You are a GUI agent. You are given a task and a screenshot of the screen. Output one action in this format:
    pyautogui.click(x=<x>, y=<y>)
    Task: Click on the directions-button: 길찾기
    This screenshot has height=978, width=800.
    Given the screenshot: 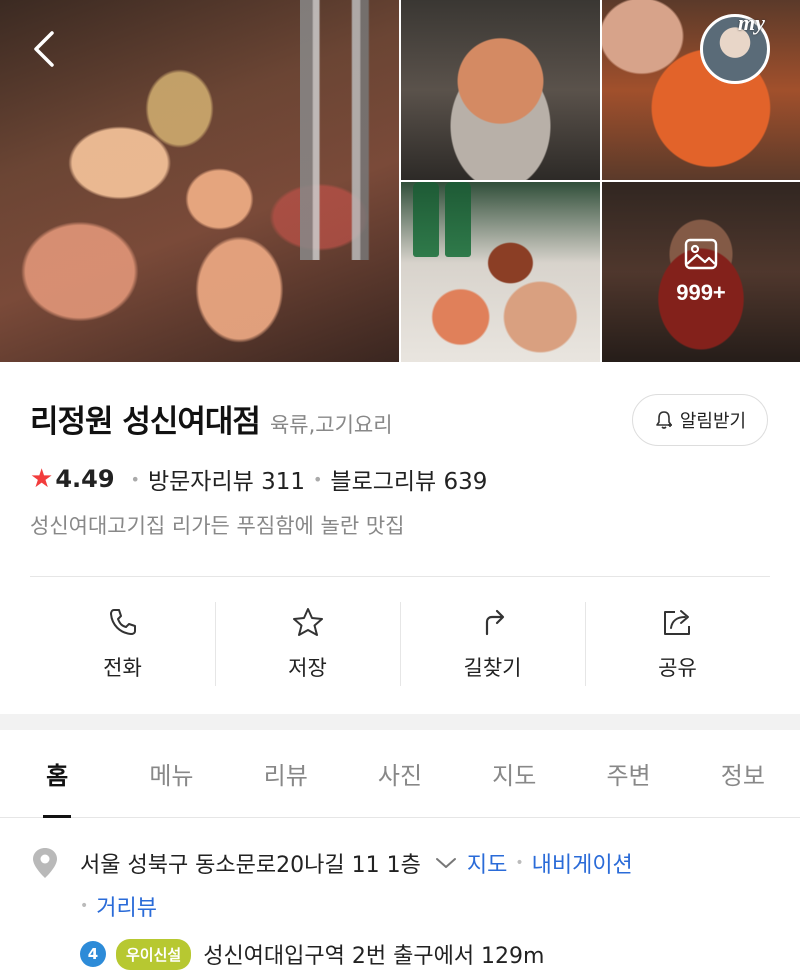 What is the action you would take?
    pyautogui.click(x=492, y=644)
    